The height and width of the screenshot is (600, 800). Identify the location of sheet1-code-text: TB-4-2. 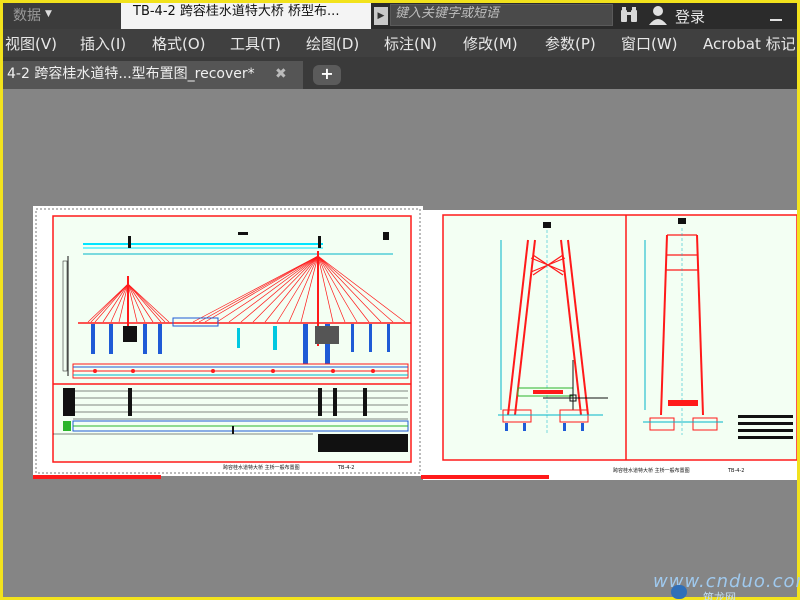
(345, 468).